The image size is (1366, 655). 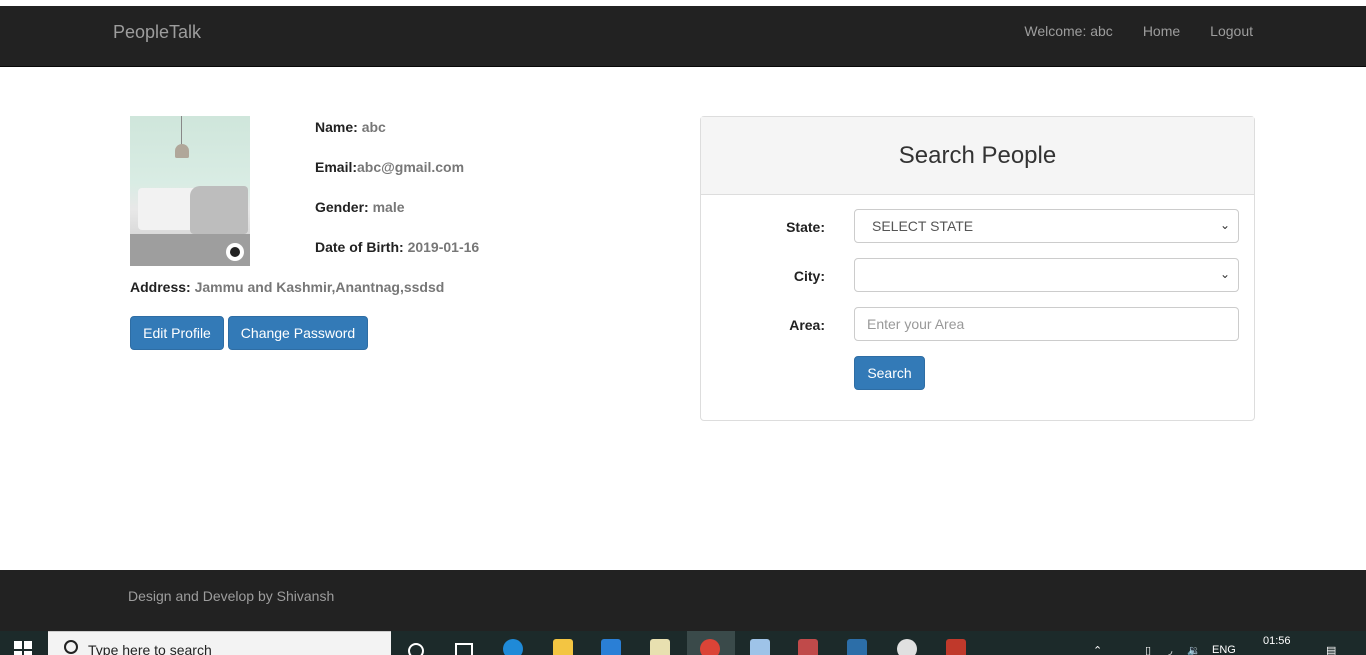 I want to click on footer-credit: Design and Develop by Shivansh, so click(x=231, y=596).